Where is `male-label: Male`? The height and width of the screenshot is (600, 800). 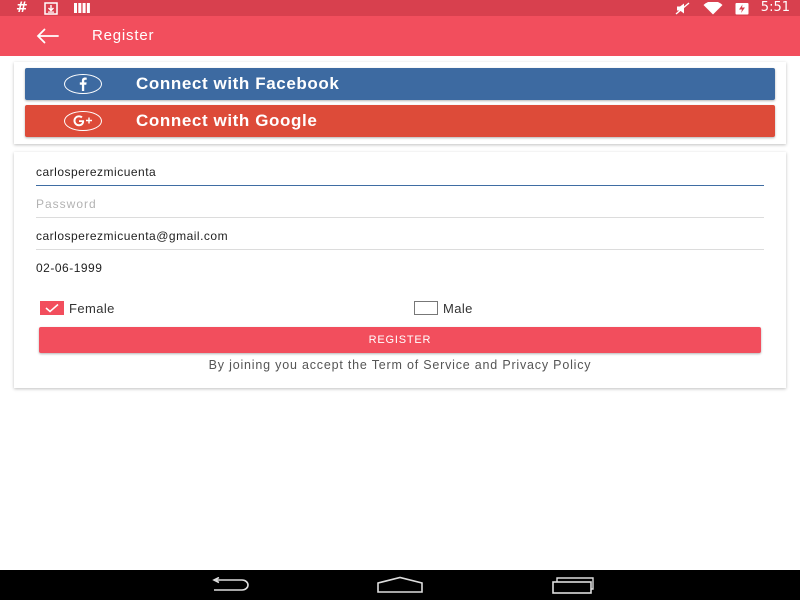
male-label: Male is located at coordinates (458, 308).